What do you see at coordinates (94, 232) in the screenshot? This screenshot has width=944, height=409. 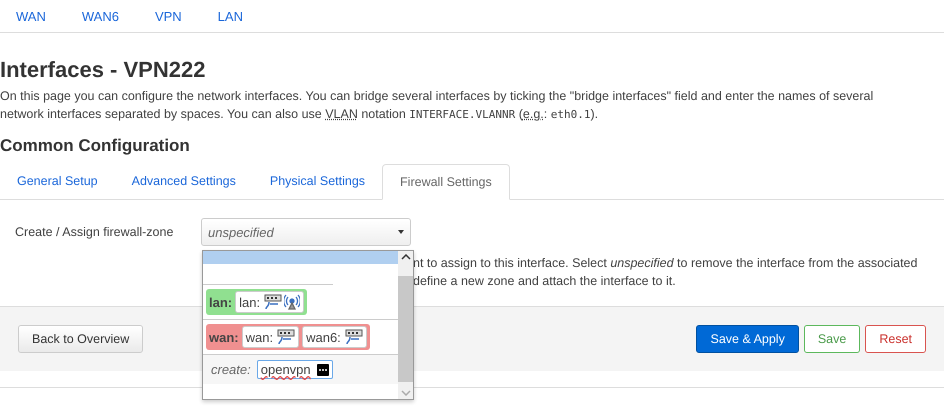 I see `field-label: Create / Assign firewall-zone` at bounding box center [94, 232].